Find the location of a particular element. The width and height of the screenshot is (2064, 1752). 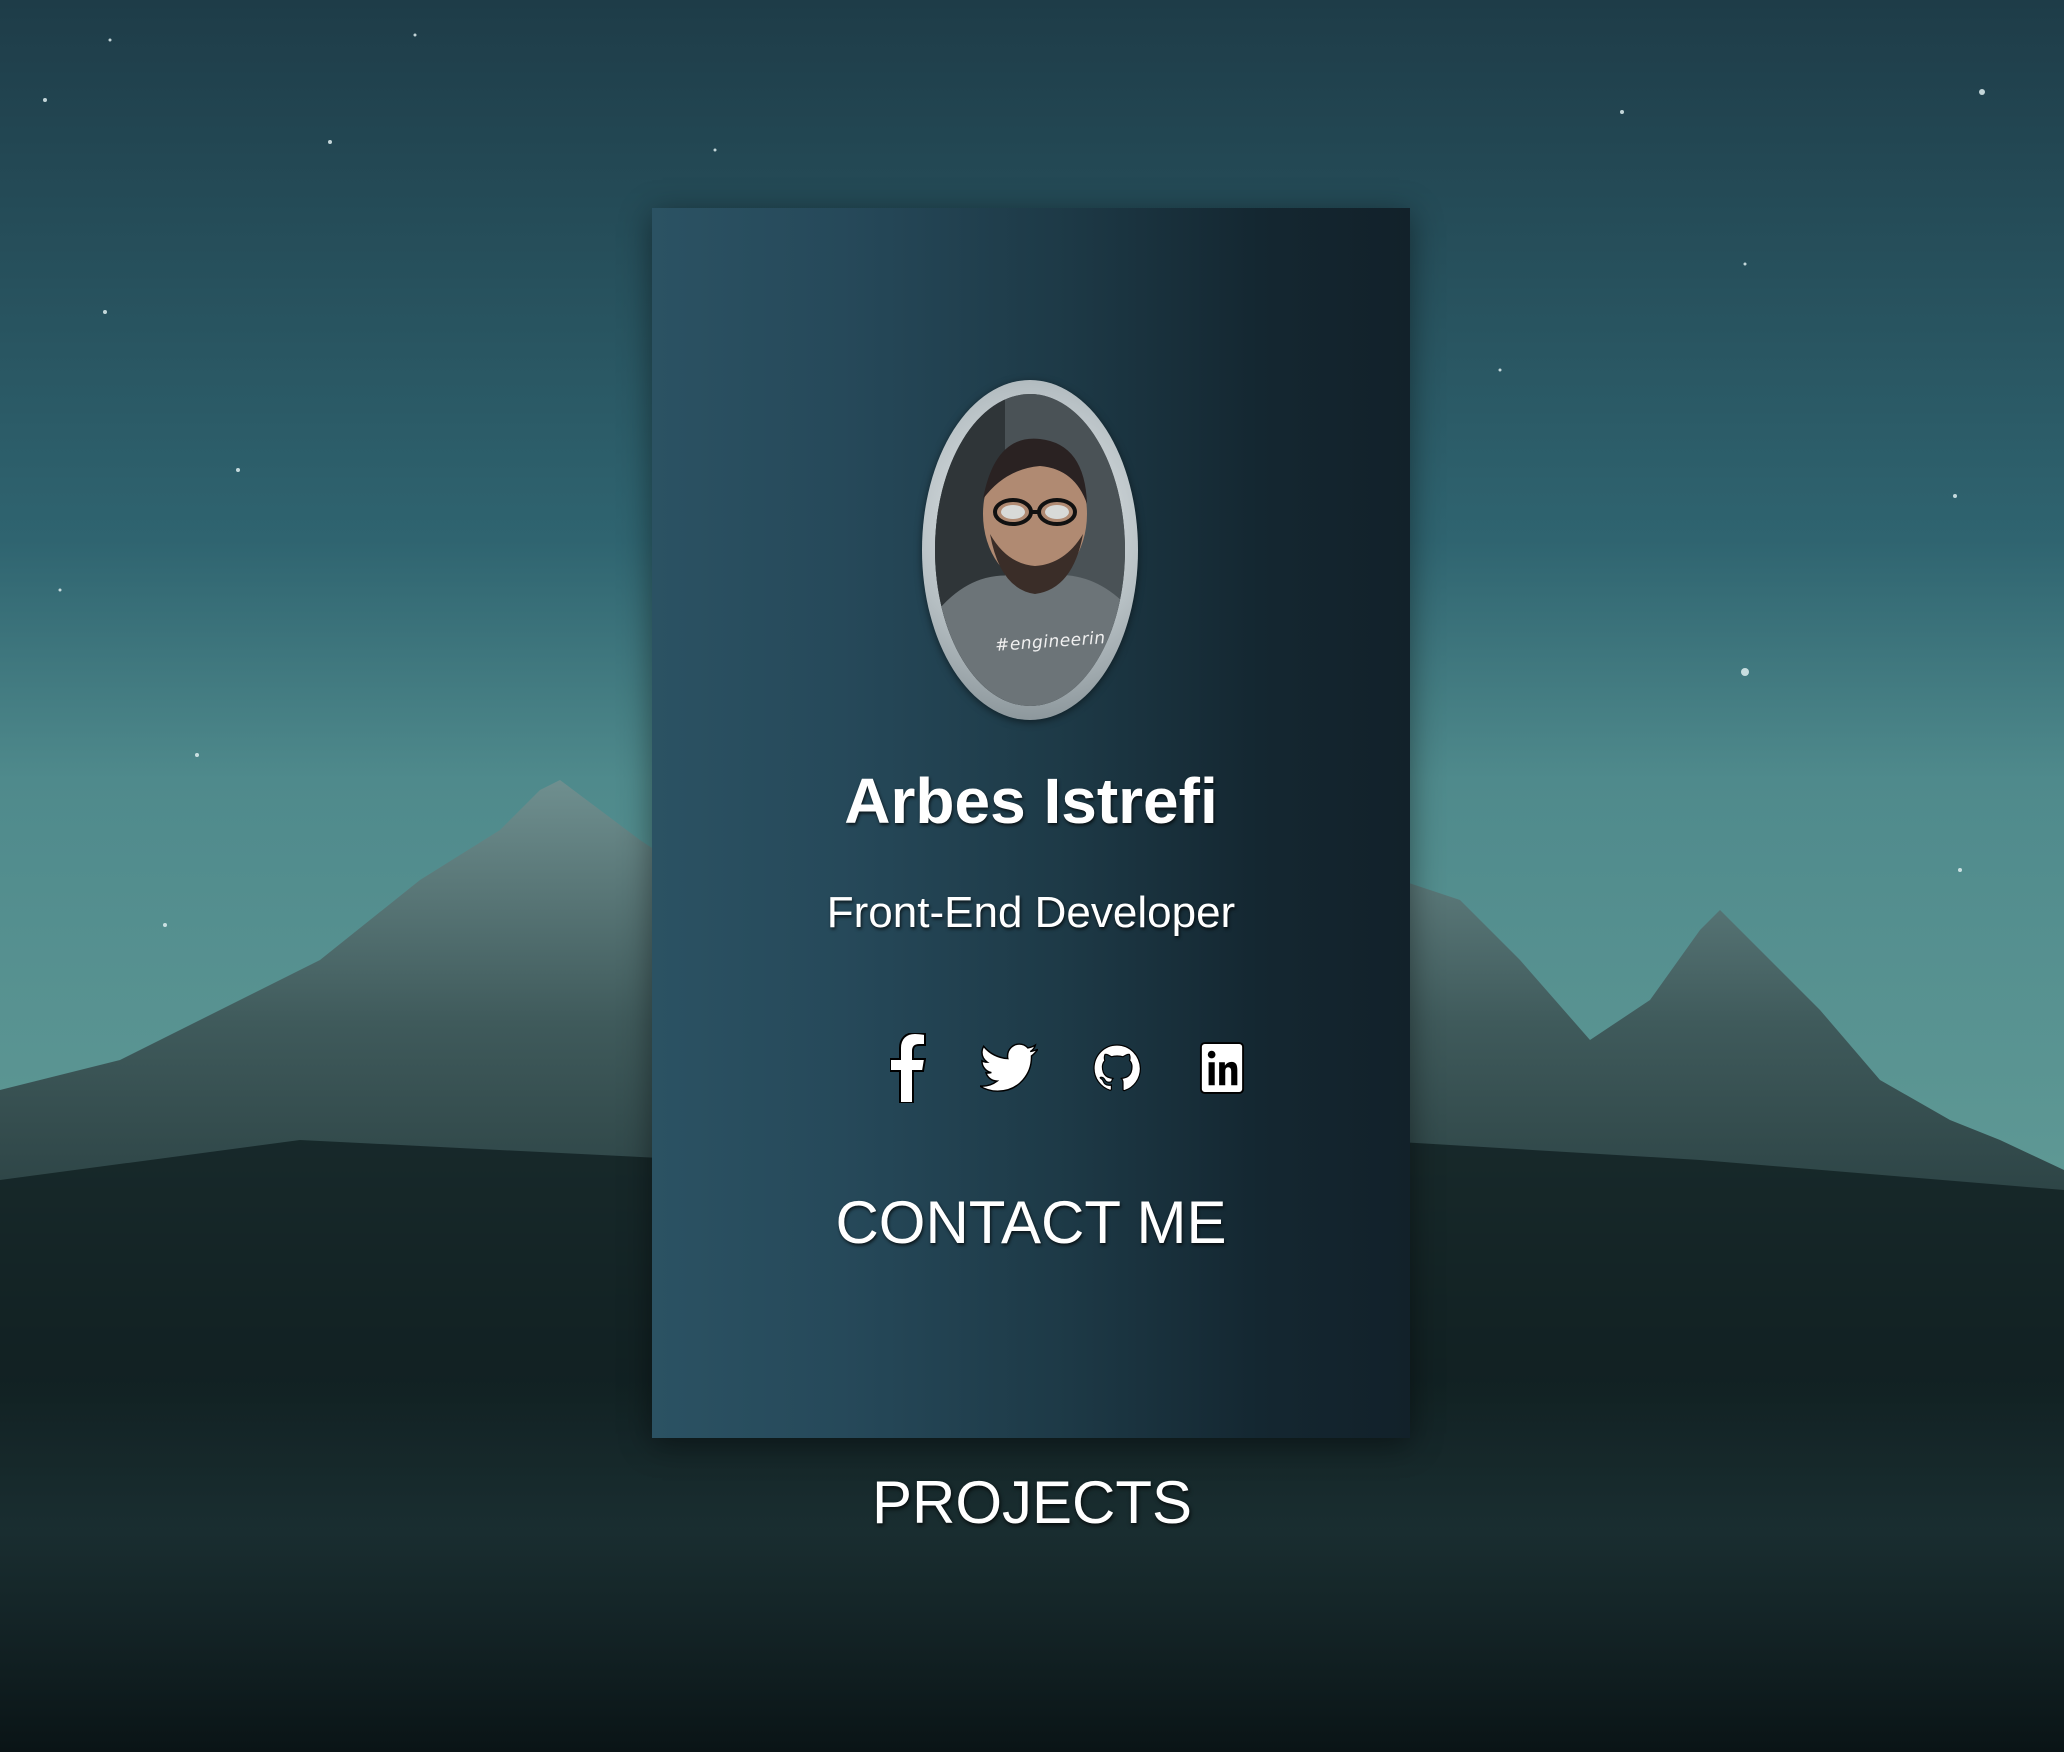

github-link is located at coordinates (1117, 1068).